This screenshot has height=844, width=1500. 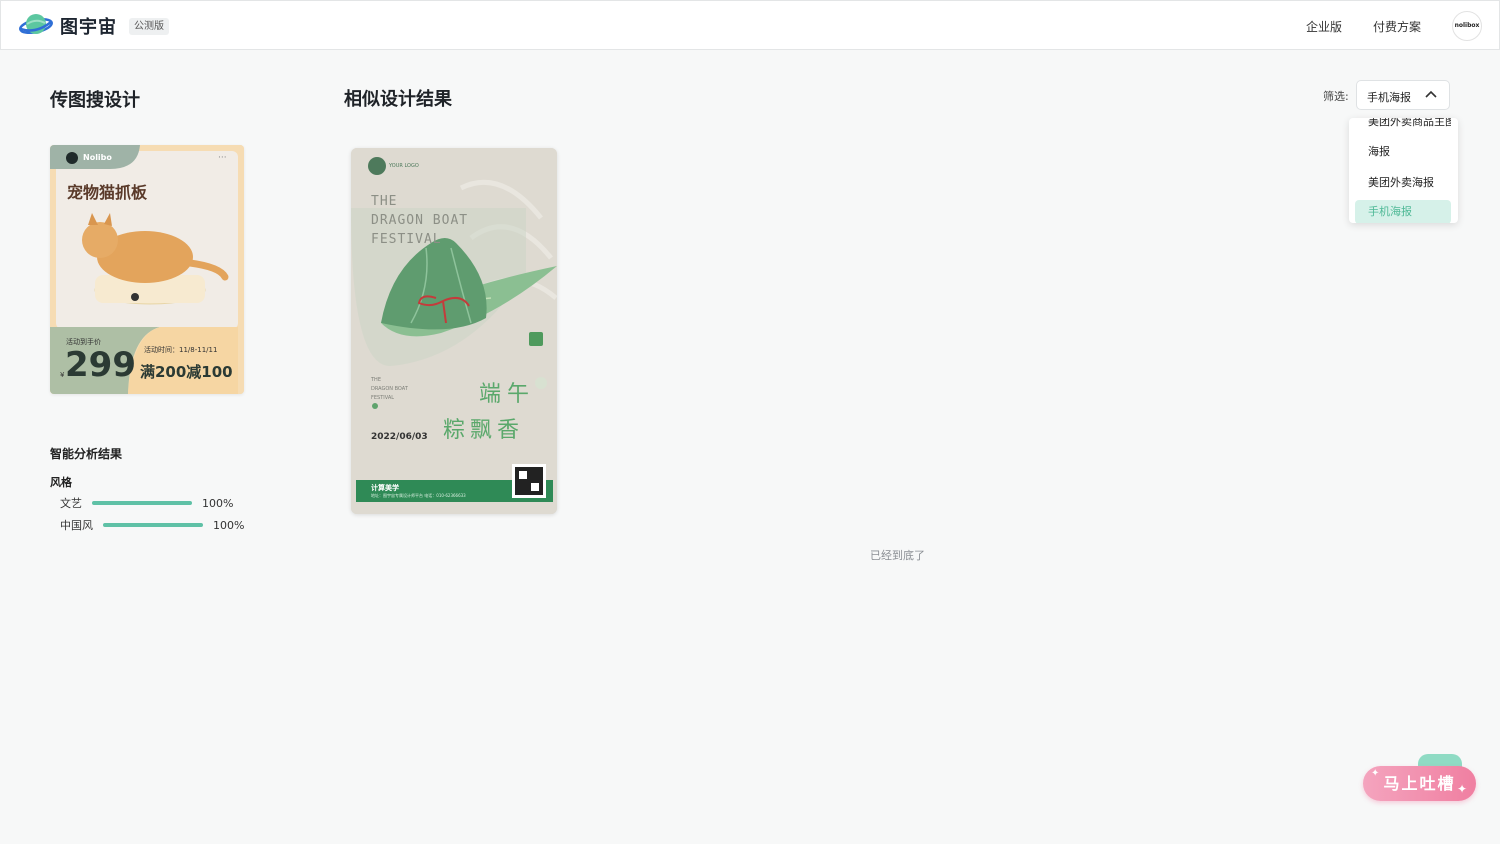 What do you see at coordinates (71, 503) in the screenshot?
I see `style-tag-label: 文艺` at bounding box center [71, 503].